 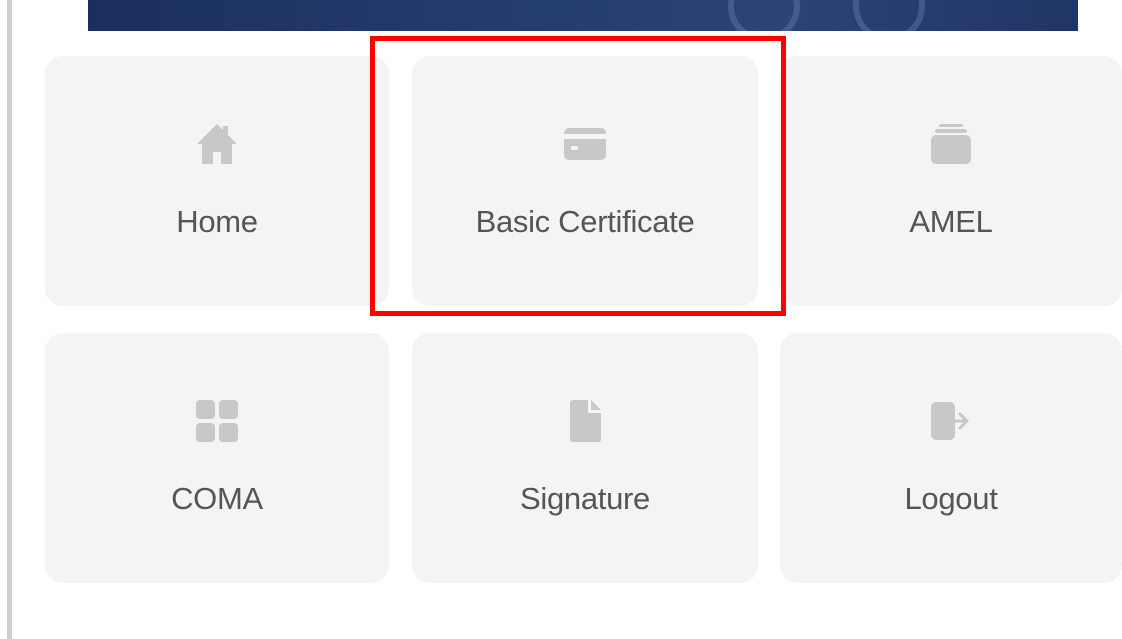 What do you see at coordinates (585, 221) in the screenshot?
I see `basic-certificate-label: Basic Certificate` at bounding box center [585, 221].